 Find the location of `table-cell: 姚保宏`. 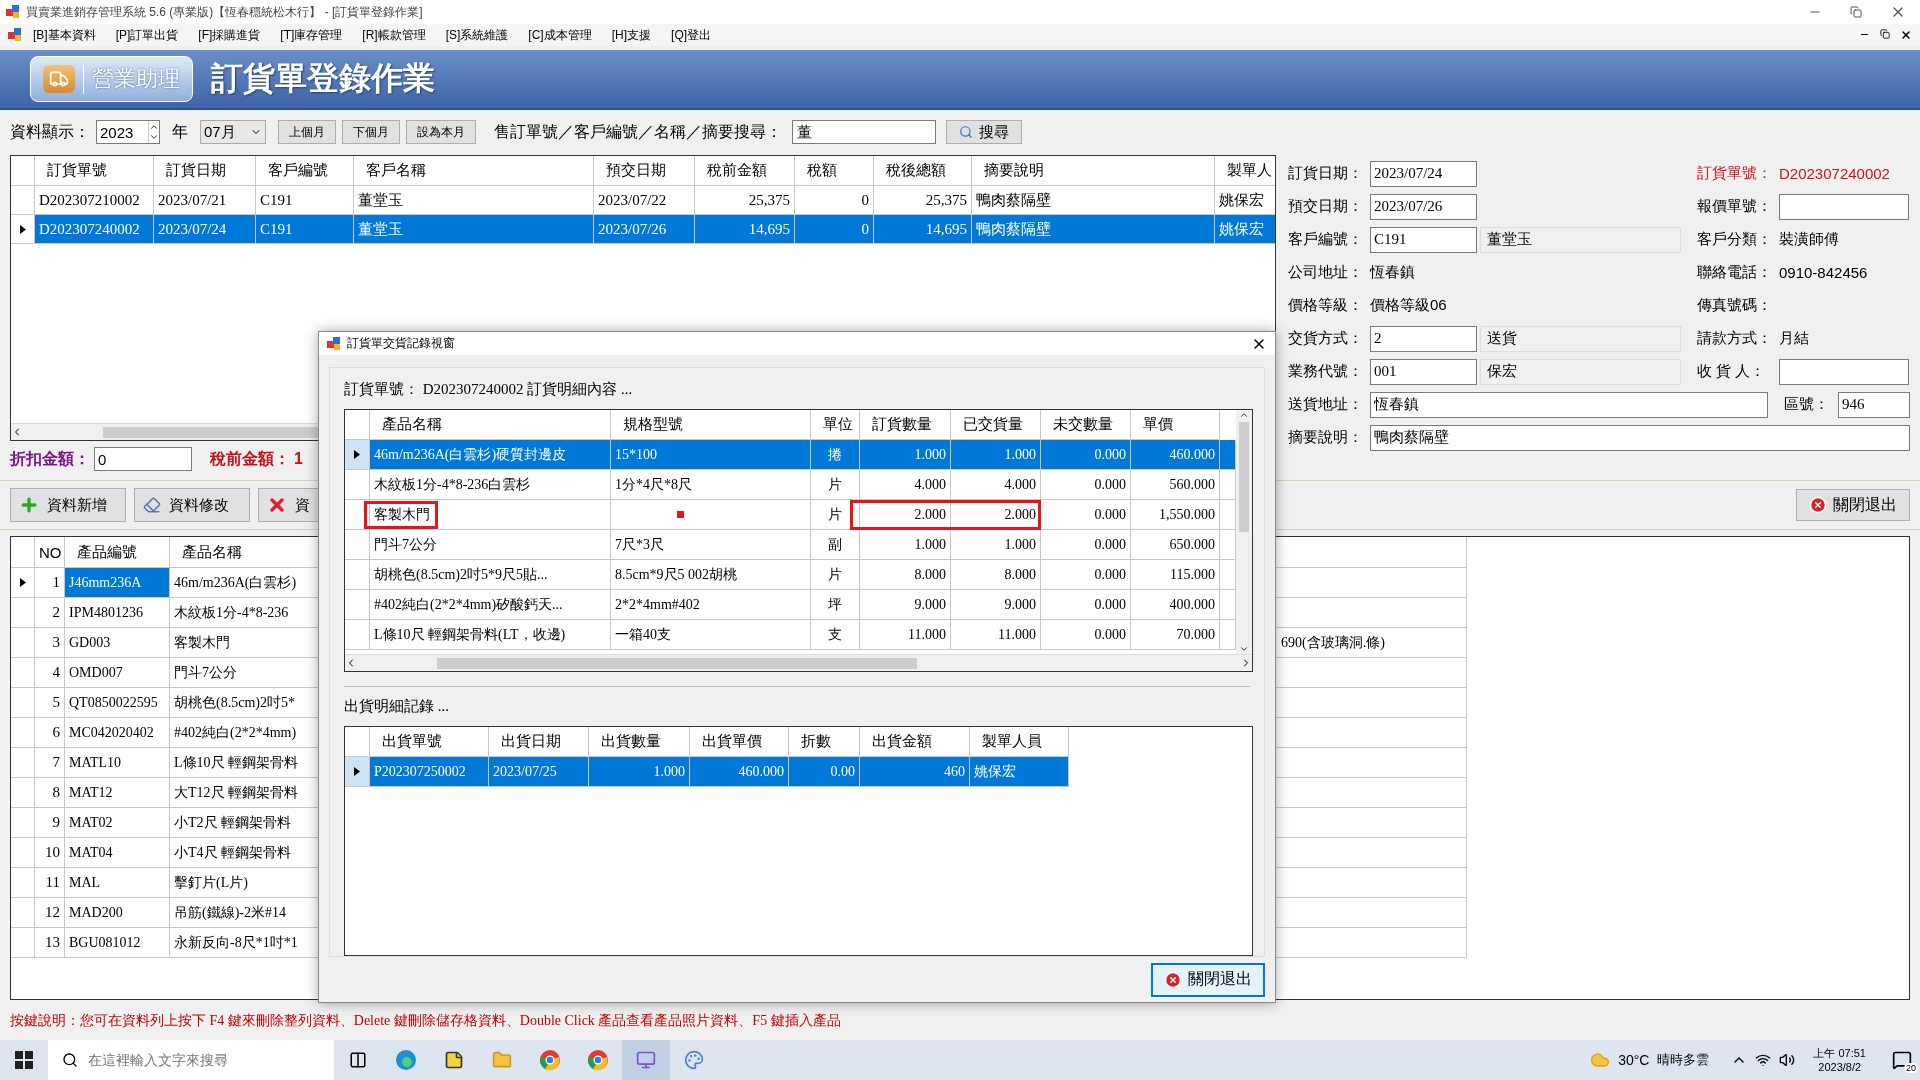

table-cell: 姚保宏 is located at coordinates (1019, 772).